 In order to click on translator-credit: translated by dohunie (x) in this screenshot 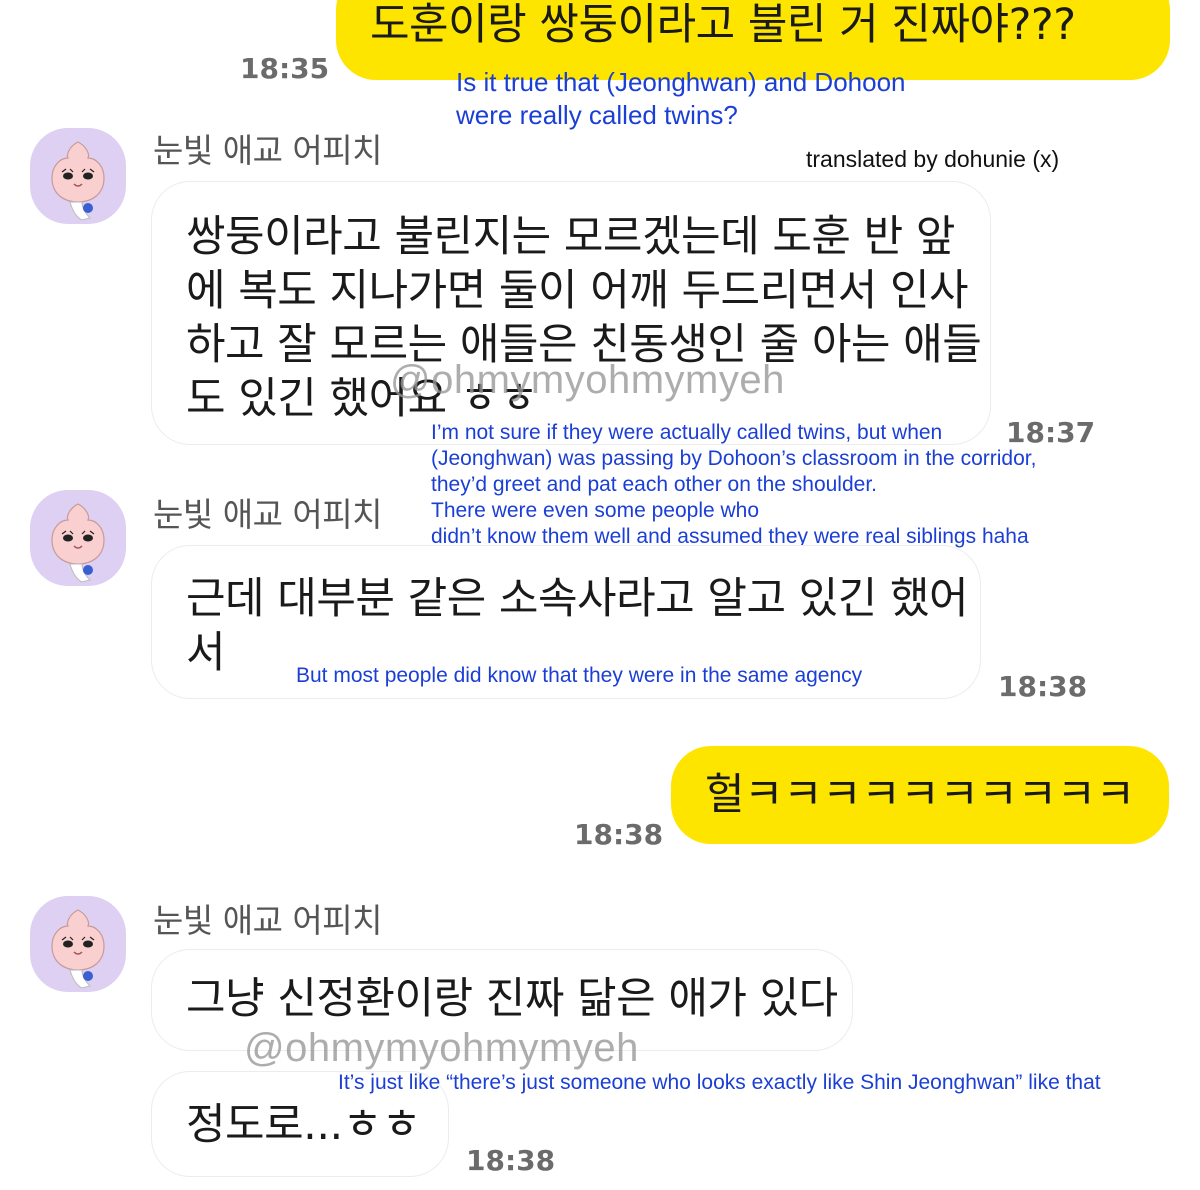, I will do `click(933, 159)`.